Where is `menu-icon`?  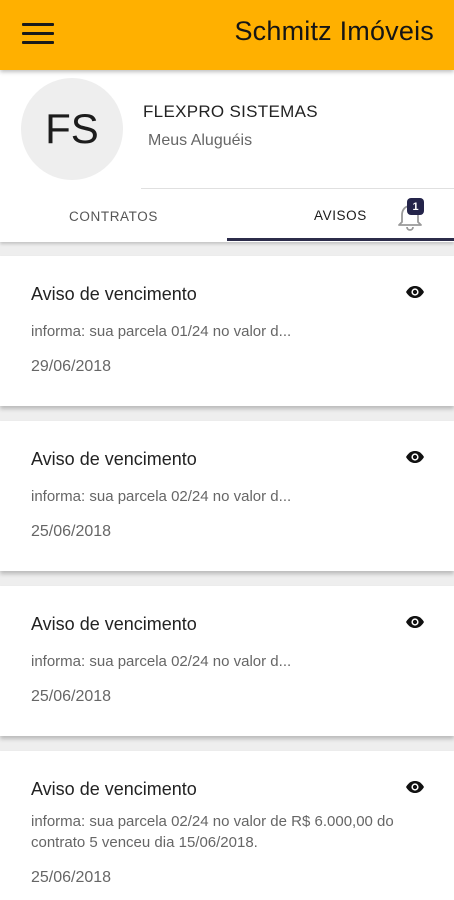
menu-icon is located at coordinates (38, 34).